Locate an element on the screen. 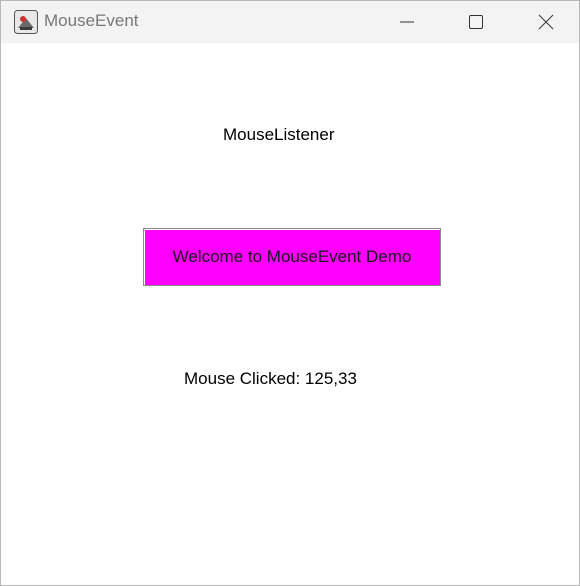  maximize-button is located at coordinates (476, 22).